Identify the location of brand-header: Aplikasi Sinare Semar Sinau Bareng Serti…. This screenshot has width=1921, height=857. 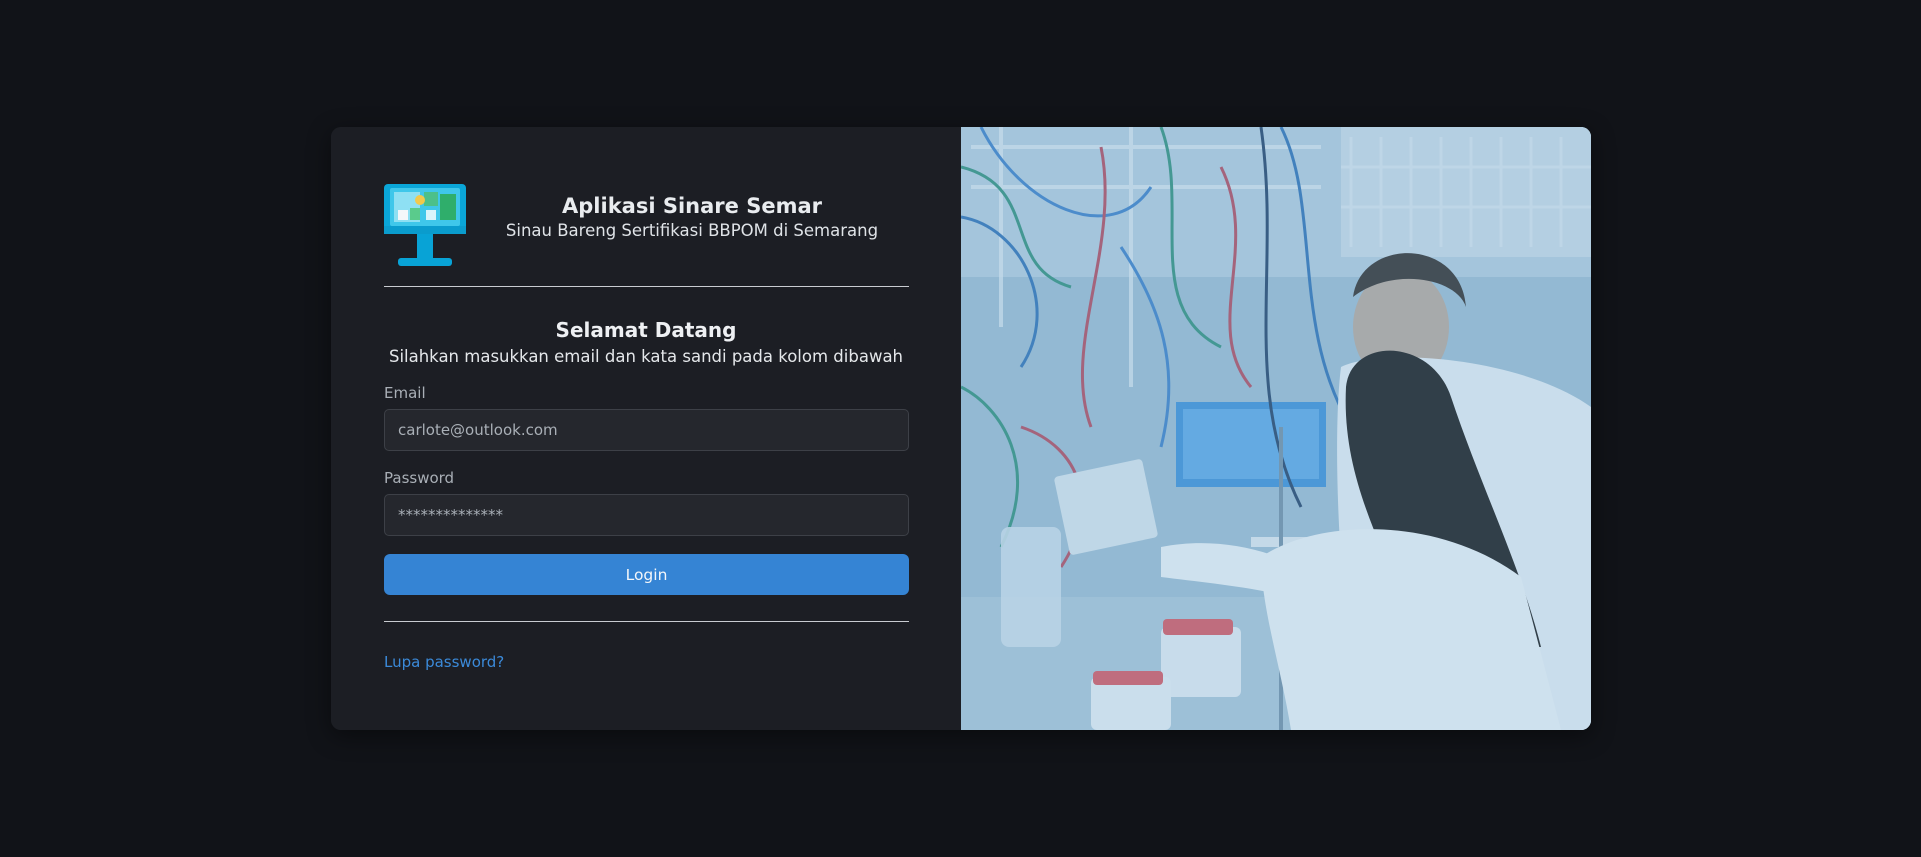
(646, 225).